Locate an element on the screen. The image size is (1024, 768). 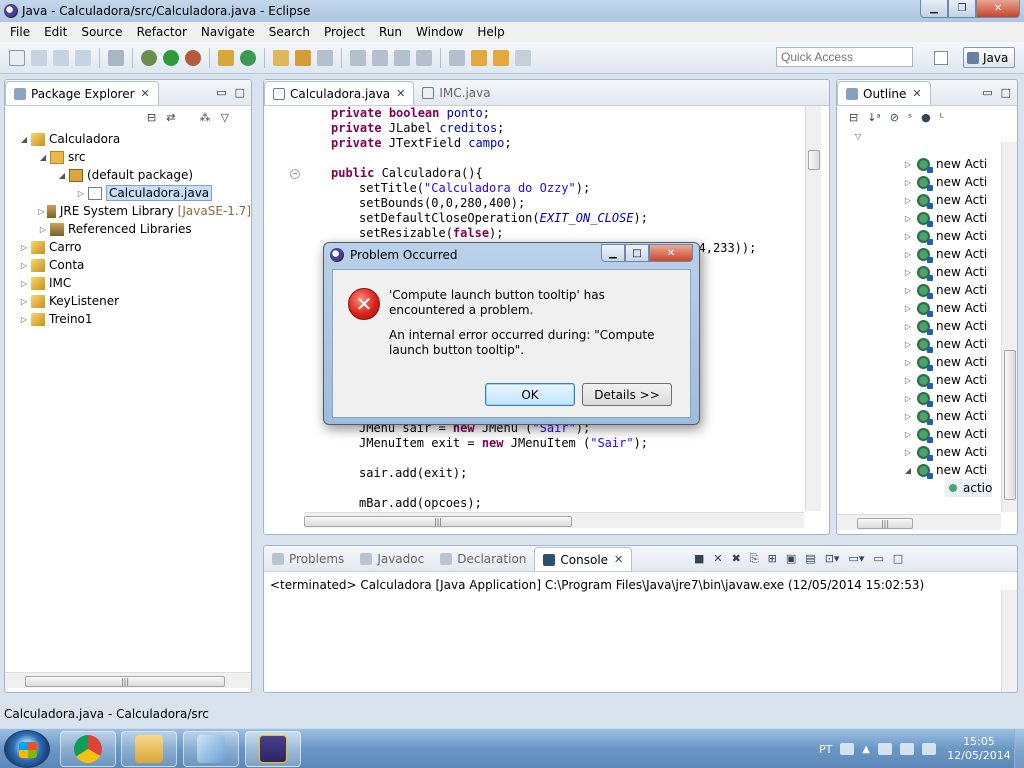
menu-file: File is located at coordinates (20, 32).